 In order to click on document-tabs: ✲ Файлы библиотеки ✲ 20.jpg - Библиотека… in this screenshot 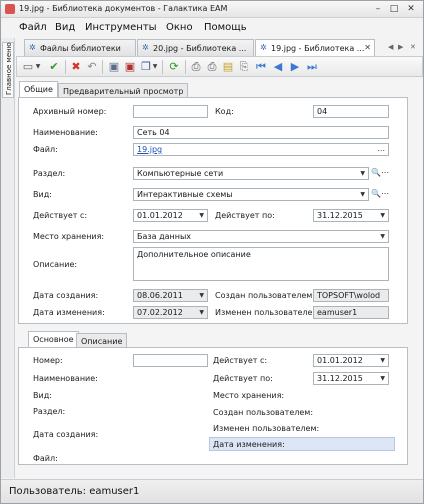, I will do `click(219, 48)`.